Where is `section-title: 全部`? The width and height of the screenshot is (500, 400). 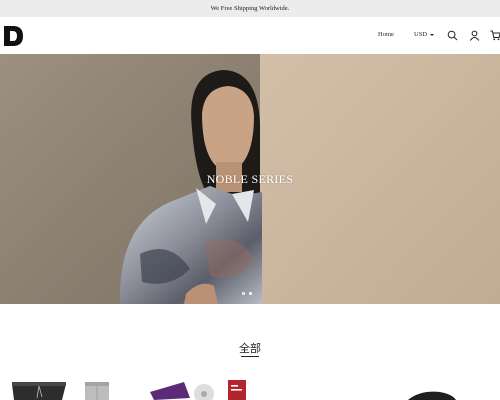
section-title: 全部 is located at coordinates (250, 348).